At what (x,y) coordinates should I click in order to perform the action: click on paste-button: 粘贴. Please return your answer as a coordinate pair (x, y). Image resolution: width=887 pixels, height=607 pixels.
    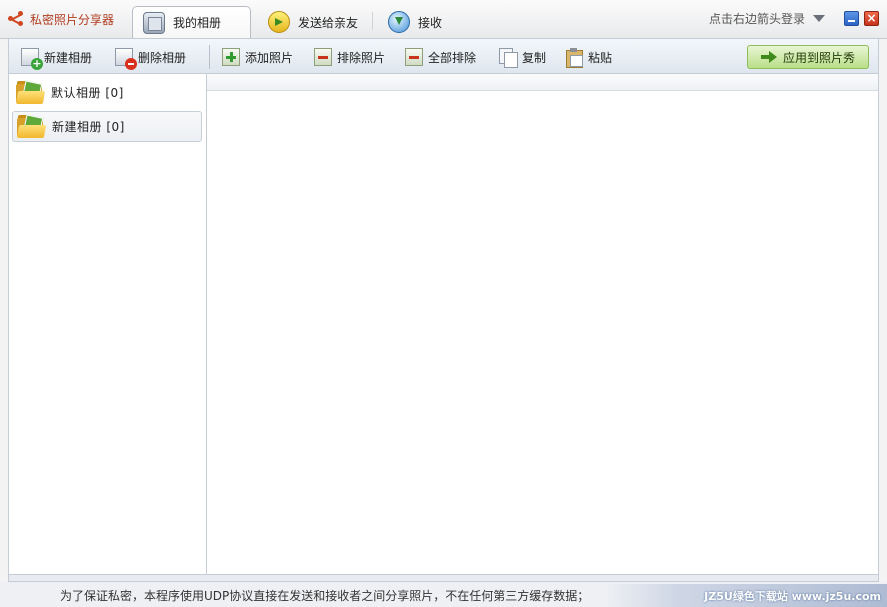
    Looking at the image, I should click on (589, 57).